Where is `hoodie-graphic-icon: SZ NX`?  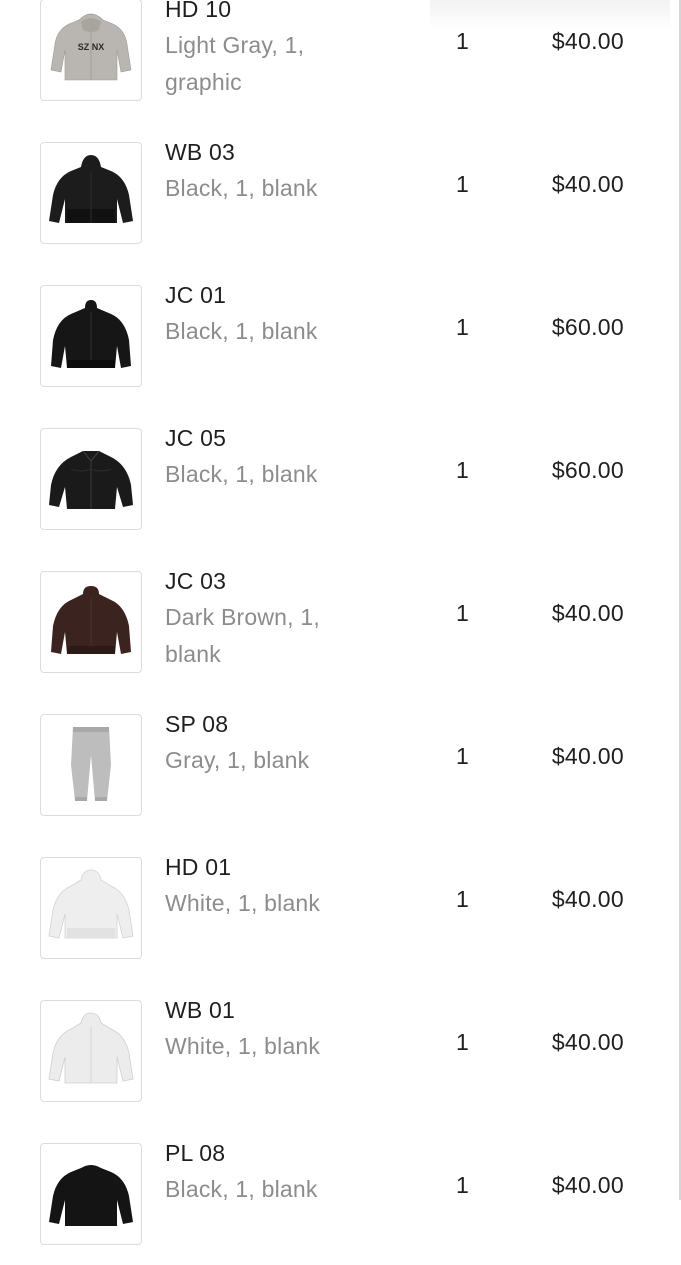
hoodie-graphic-icon: SZ NX is located at coordinates (91, 47).